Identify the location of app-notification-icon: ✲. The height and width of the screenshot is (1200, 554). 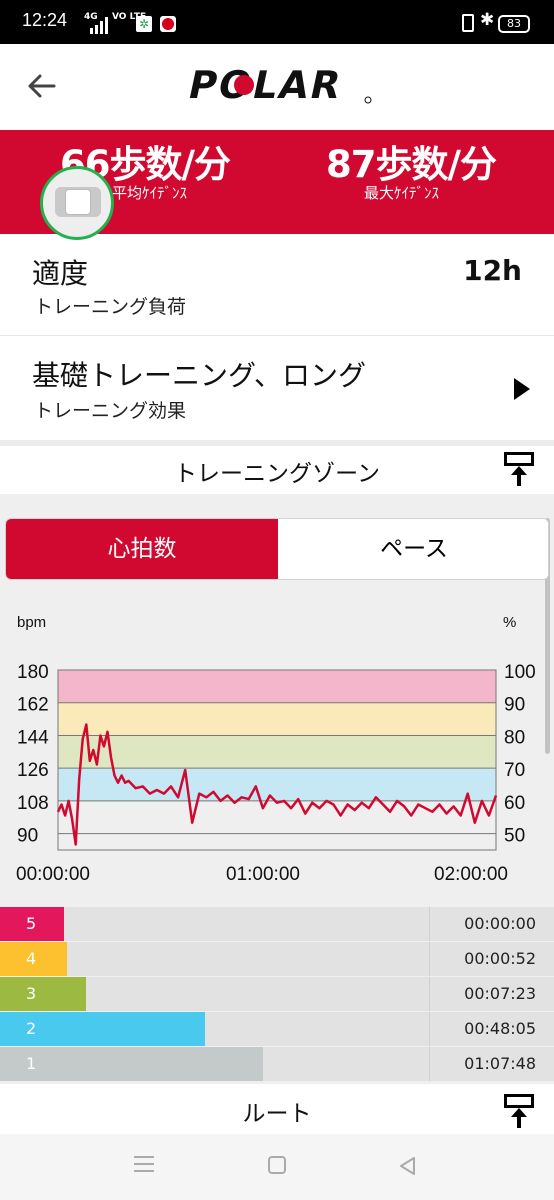
(144, 24).